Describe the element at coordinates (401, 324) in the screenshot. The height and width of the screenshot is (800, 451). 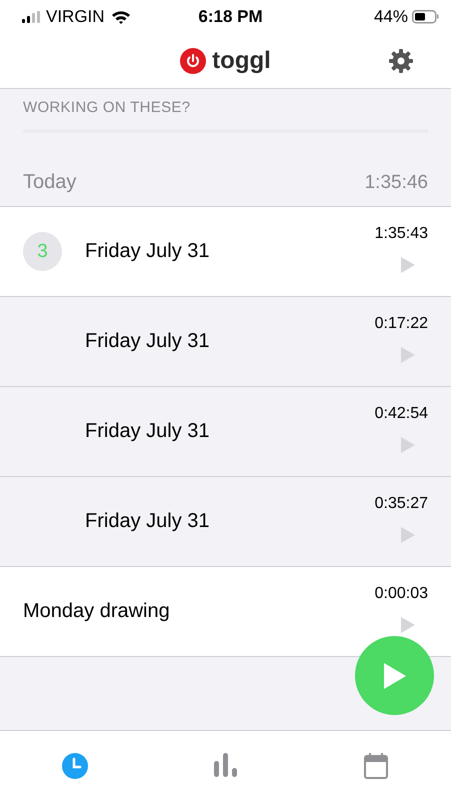
I see `entry-duration: 0:17:22` at that location.